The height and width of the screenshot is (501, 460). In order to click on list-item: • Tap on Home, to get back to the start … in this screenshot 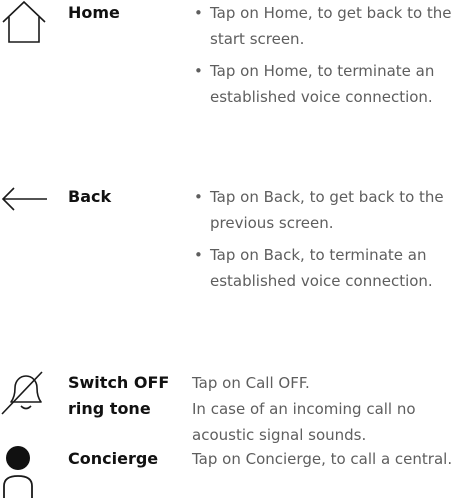, I will do `click(323, 26)`.